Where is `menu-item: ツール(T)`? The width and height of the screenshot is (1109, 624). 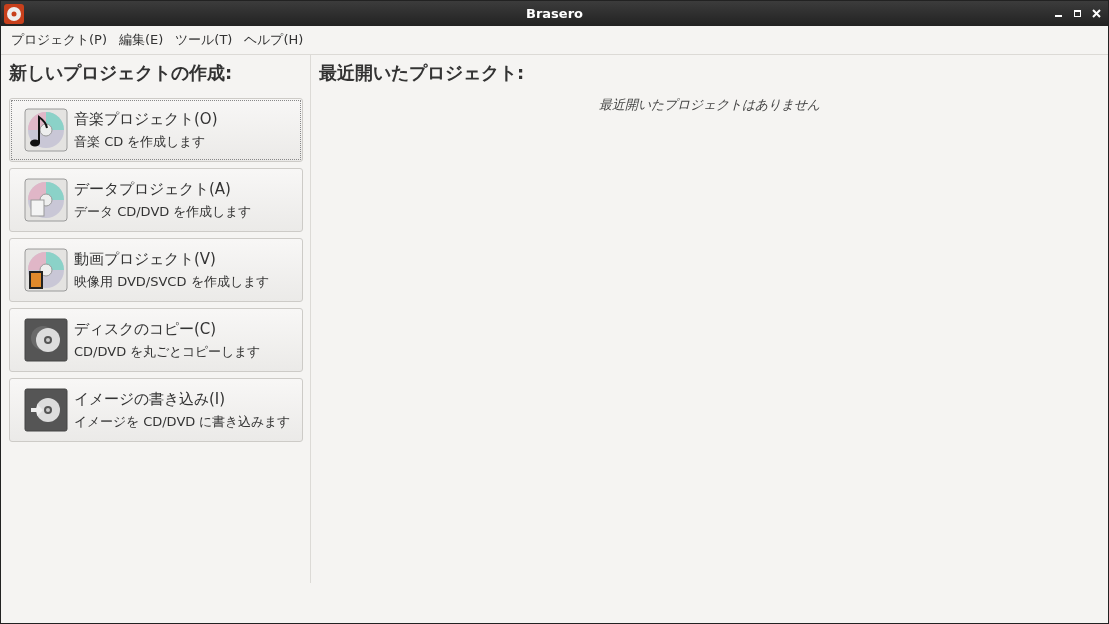
menu-item: ツール(T) is located at coordinates (204, 40).